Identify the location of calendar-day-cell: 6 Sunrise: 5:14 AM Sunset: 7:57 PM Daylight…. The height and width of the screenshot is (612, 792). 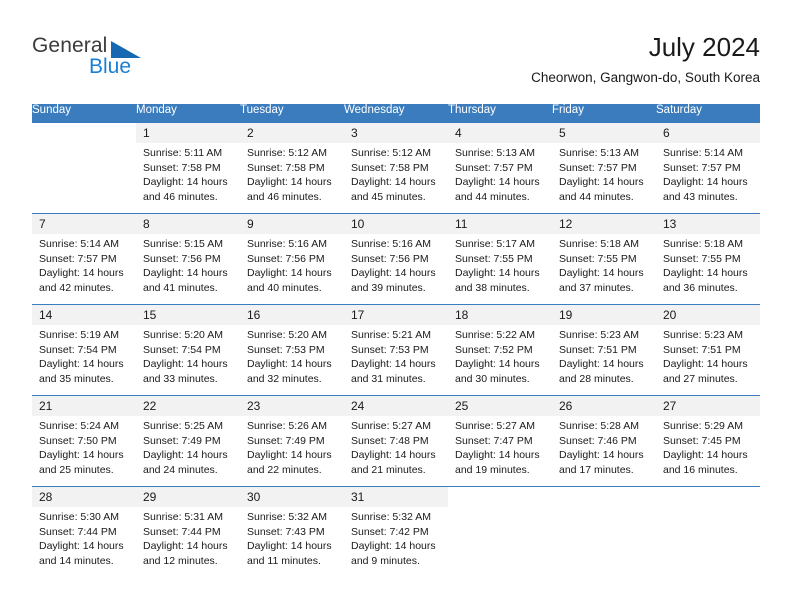
(708, 168).